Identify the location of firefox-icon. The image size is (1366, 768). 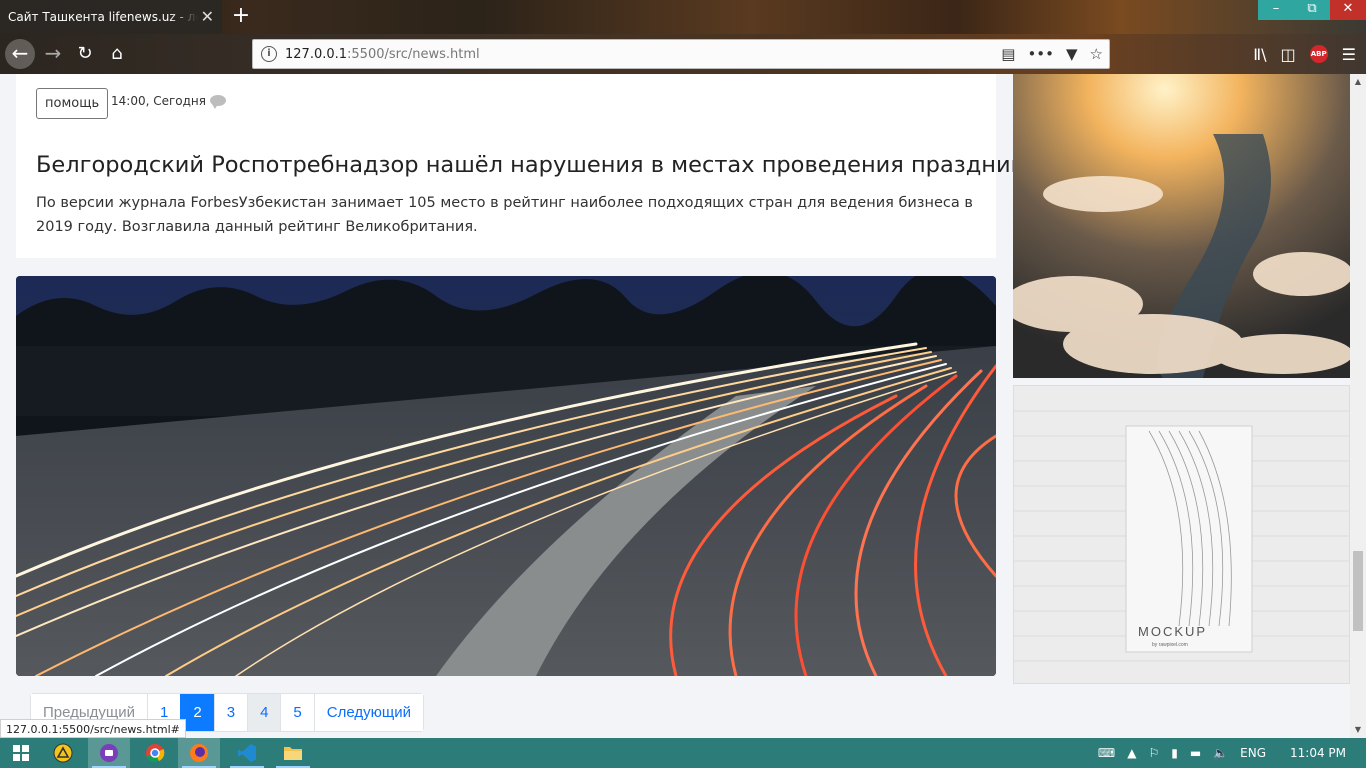
(199, 753).